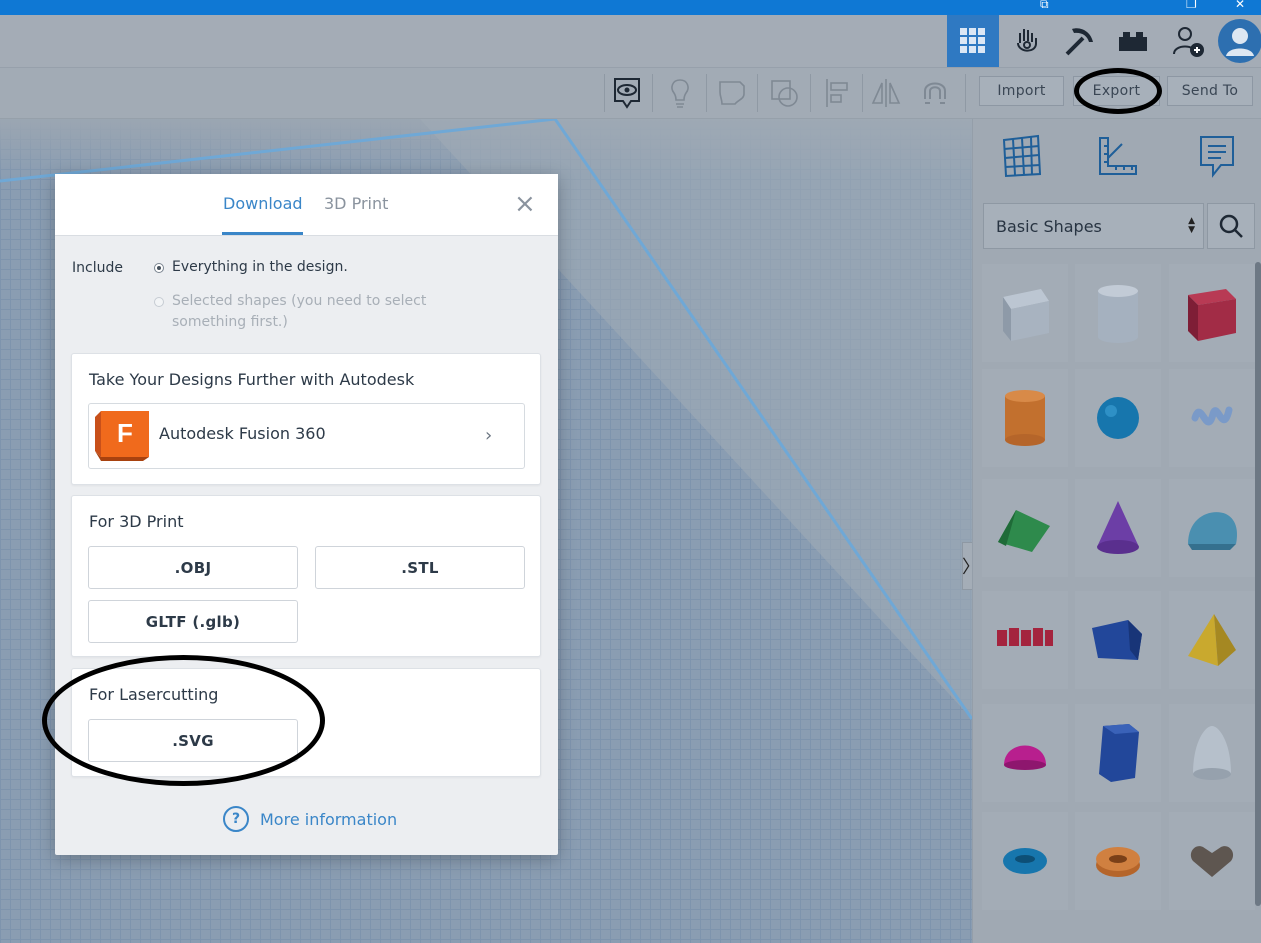 The width and height of the screenshot is (1261, 943). I want to click on more-information-link: ? More information, so click(310, 819).